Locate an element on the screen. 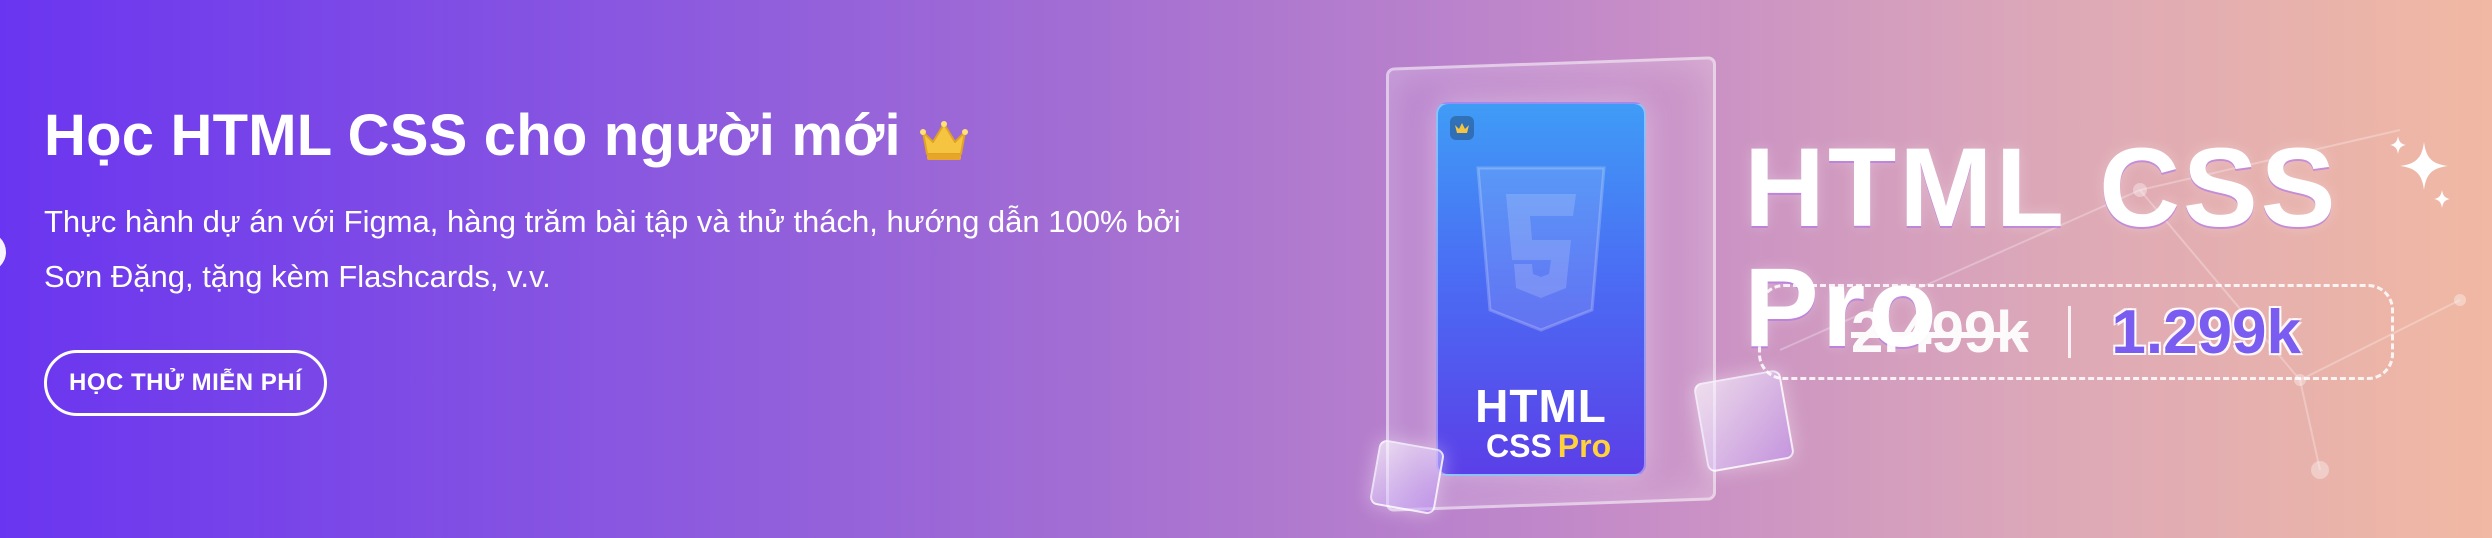  glass-cube-right is located at coordinates (1744, 421).